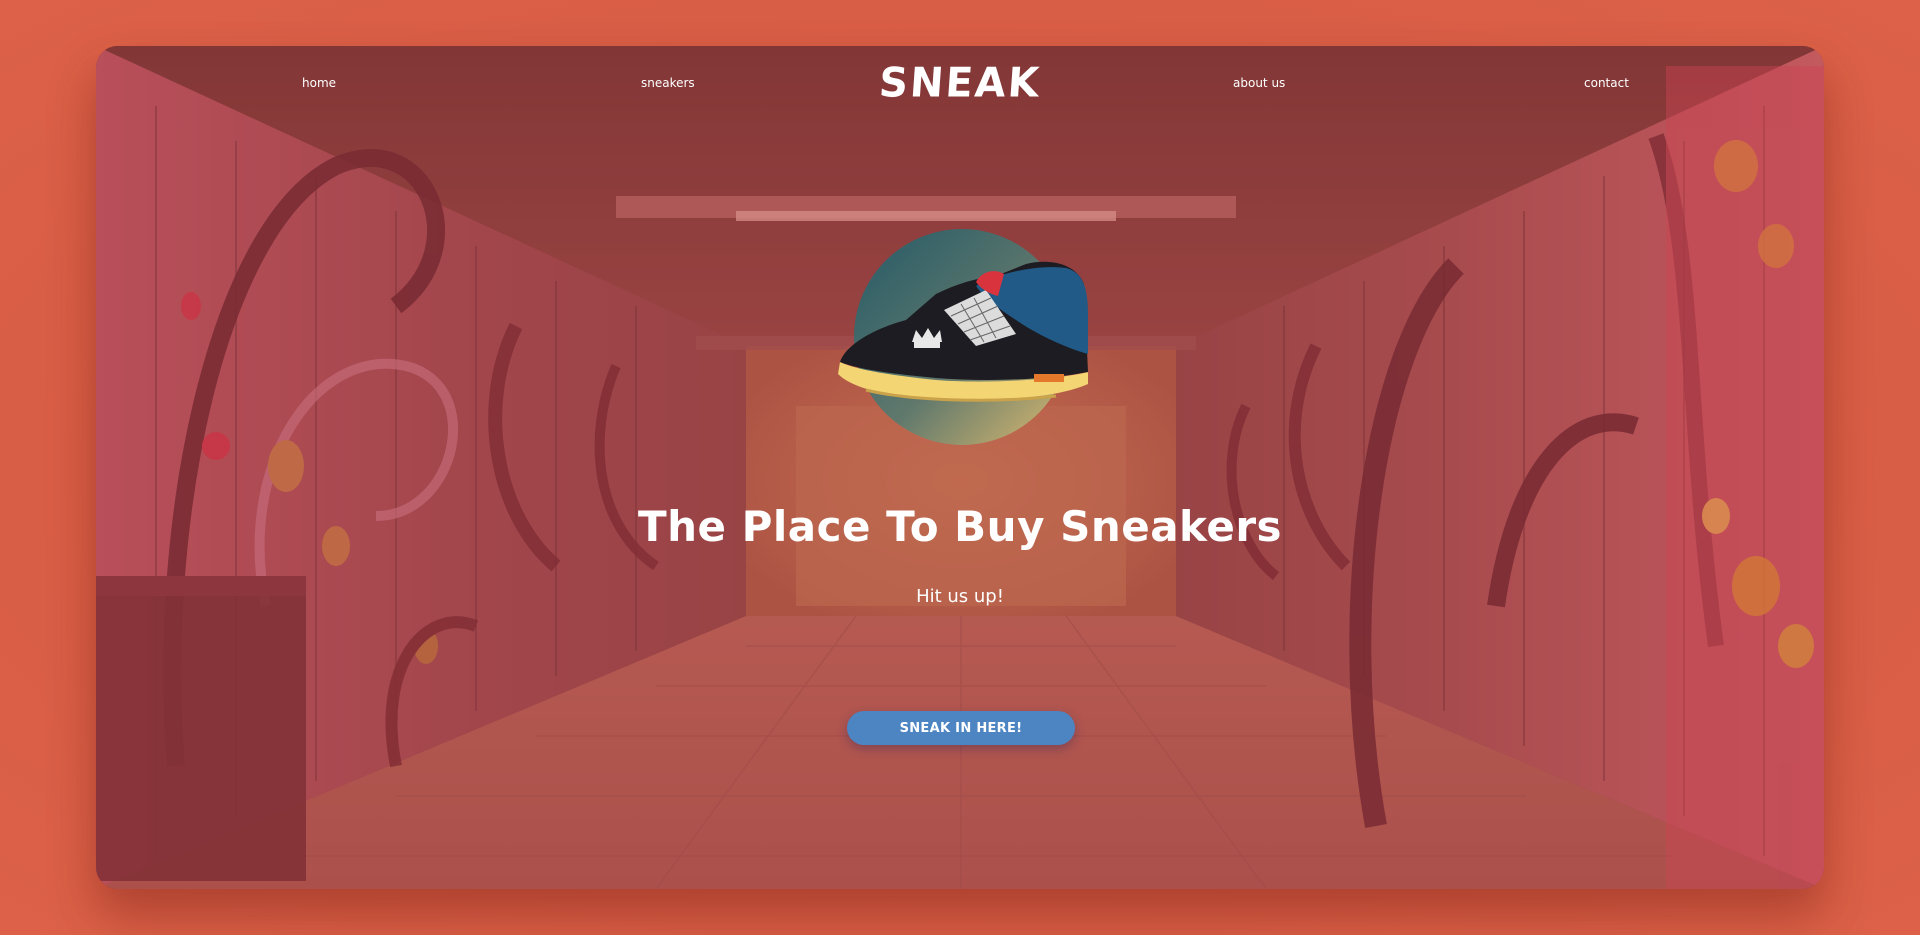  I want to click on hero-headline: The Place To Buy Sneakers, so click(960, 526).